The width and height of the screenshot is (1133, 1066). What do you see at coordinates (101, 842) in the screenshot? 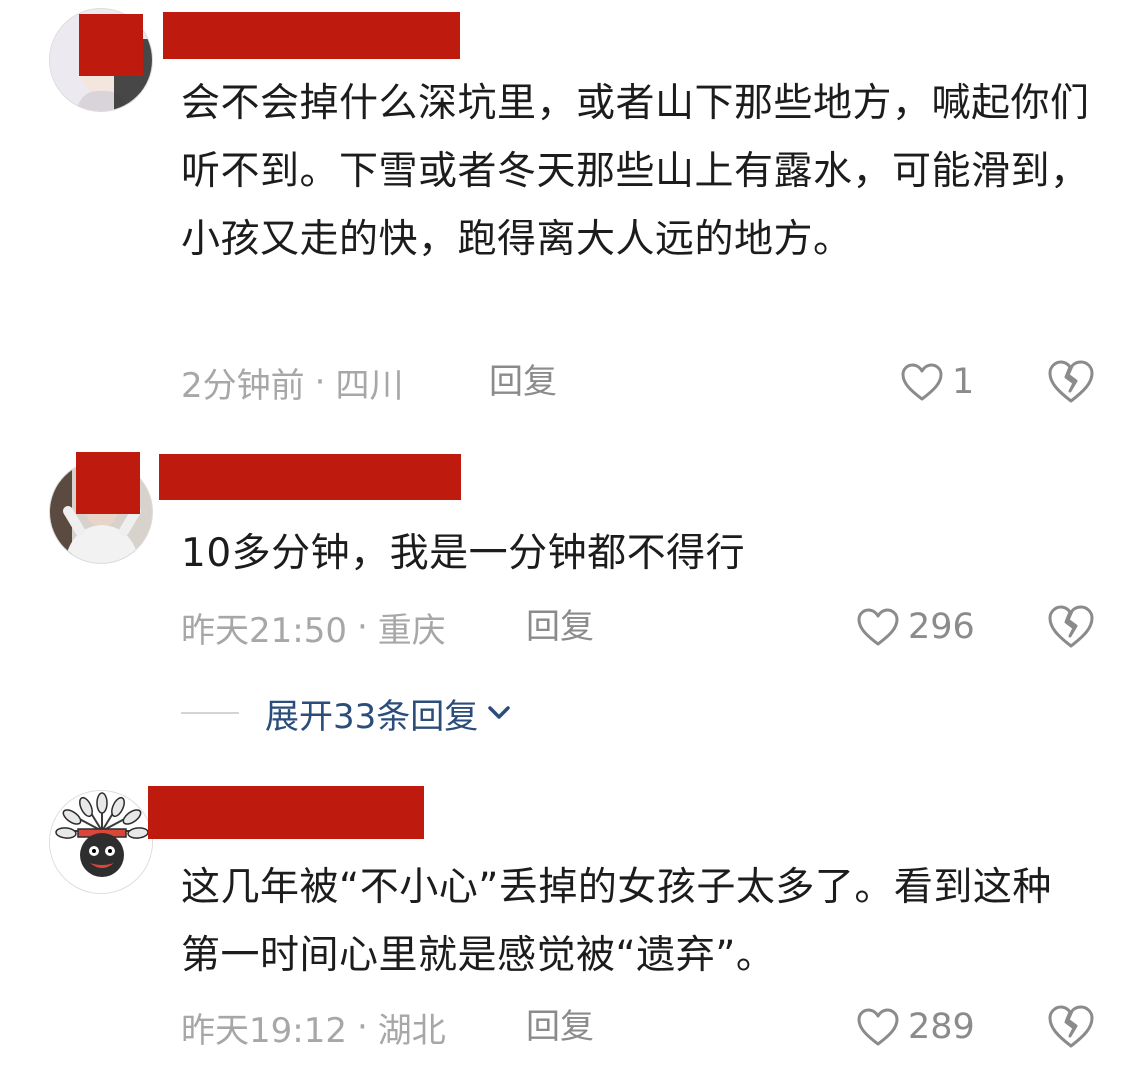
I see `avatar` at bounding box center [101, 842].